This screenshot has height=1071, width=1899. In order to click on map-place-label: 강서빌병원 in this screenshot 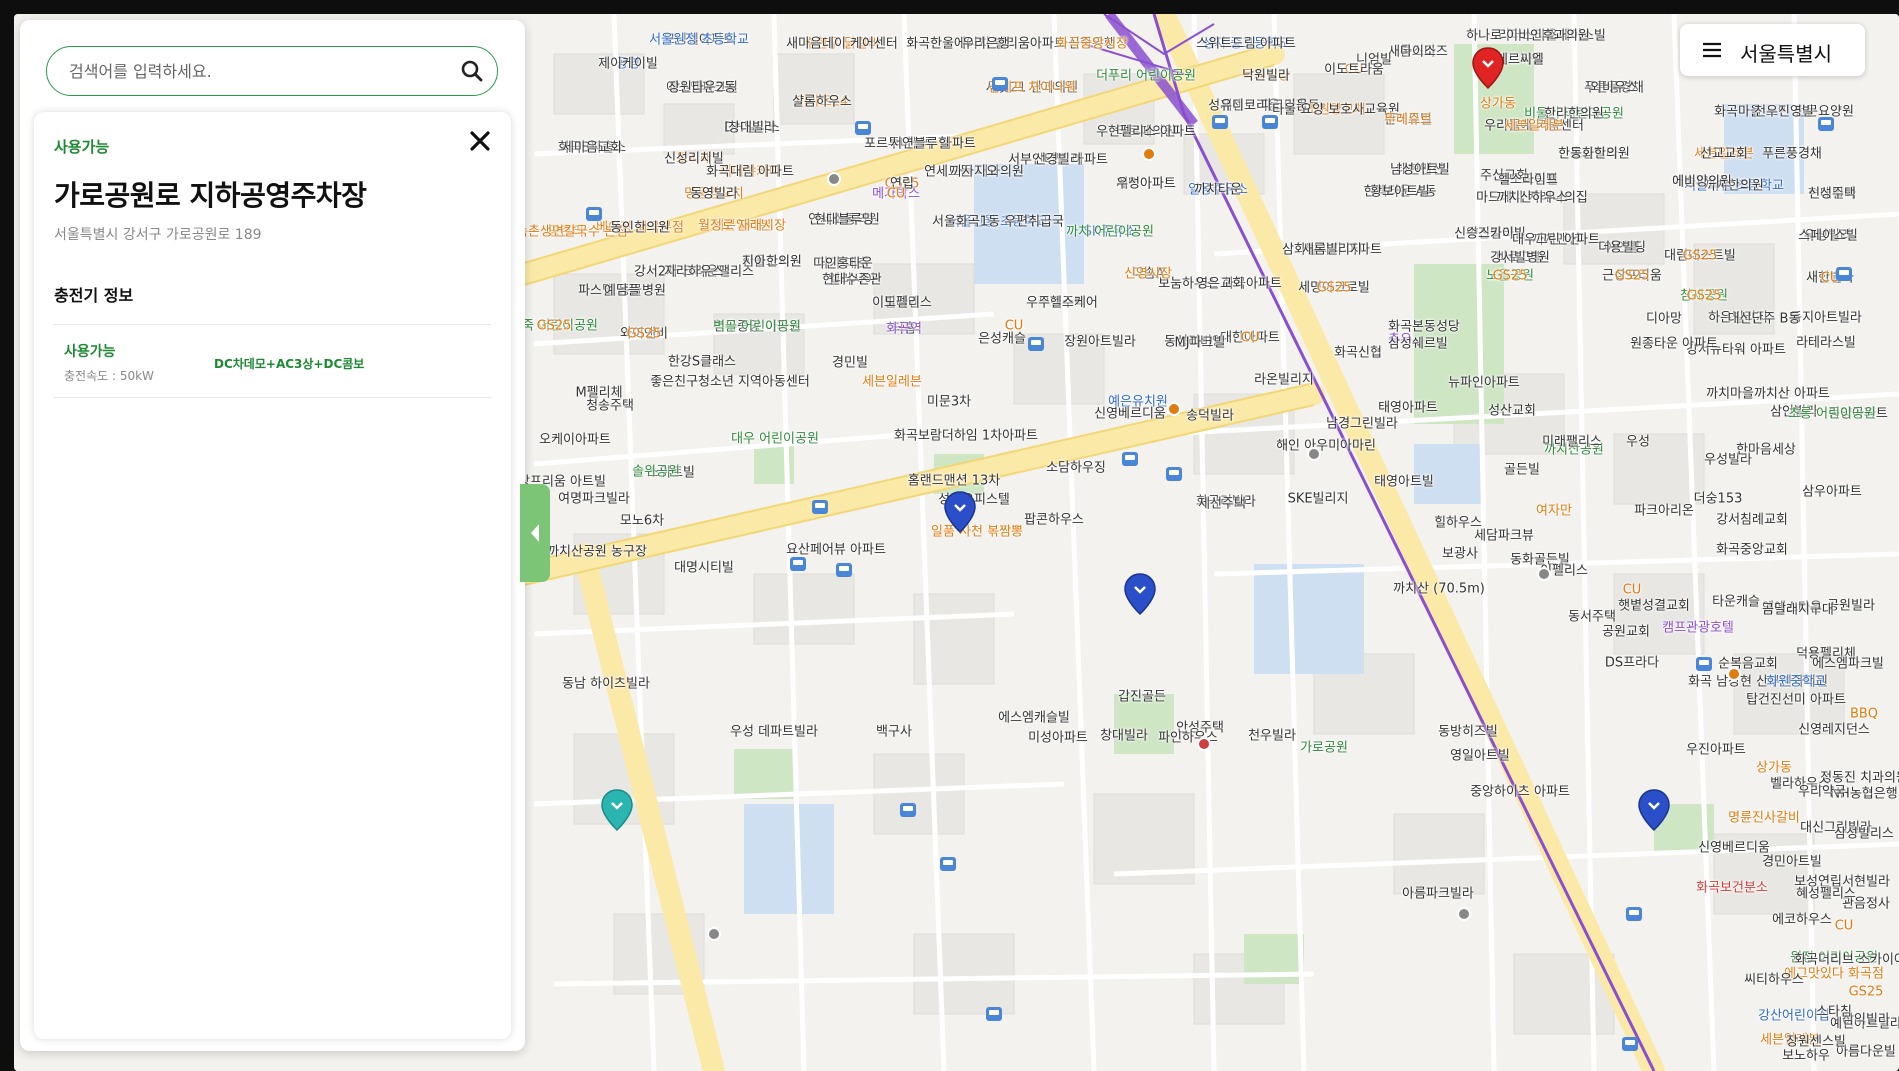, I will do `click(1520, 258)`.